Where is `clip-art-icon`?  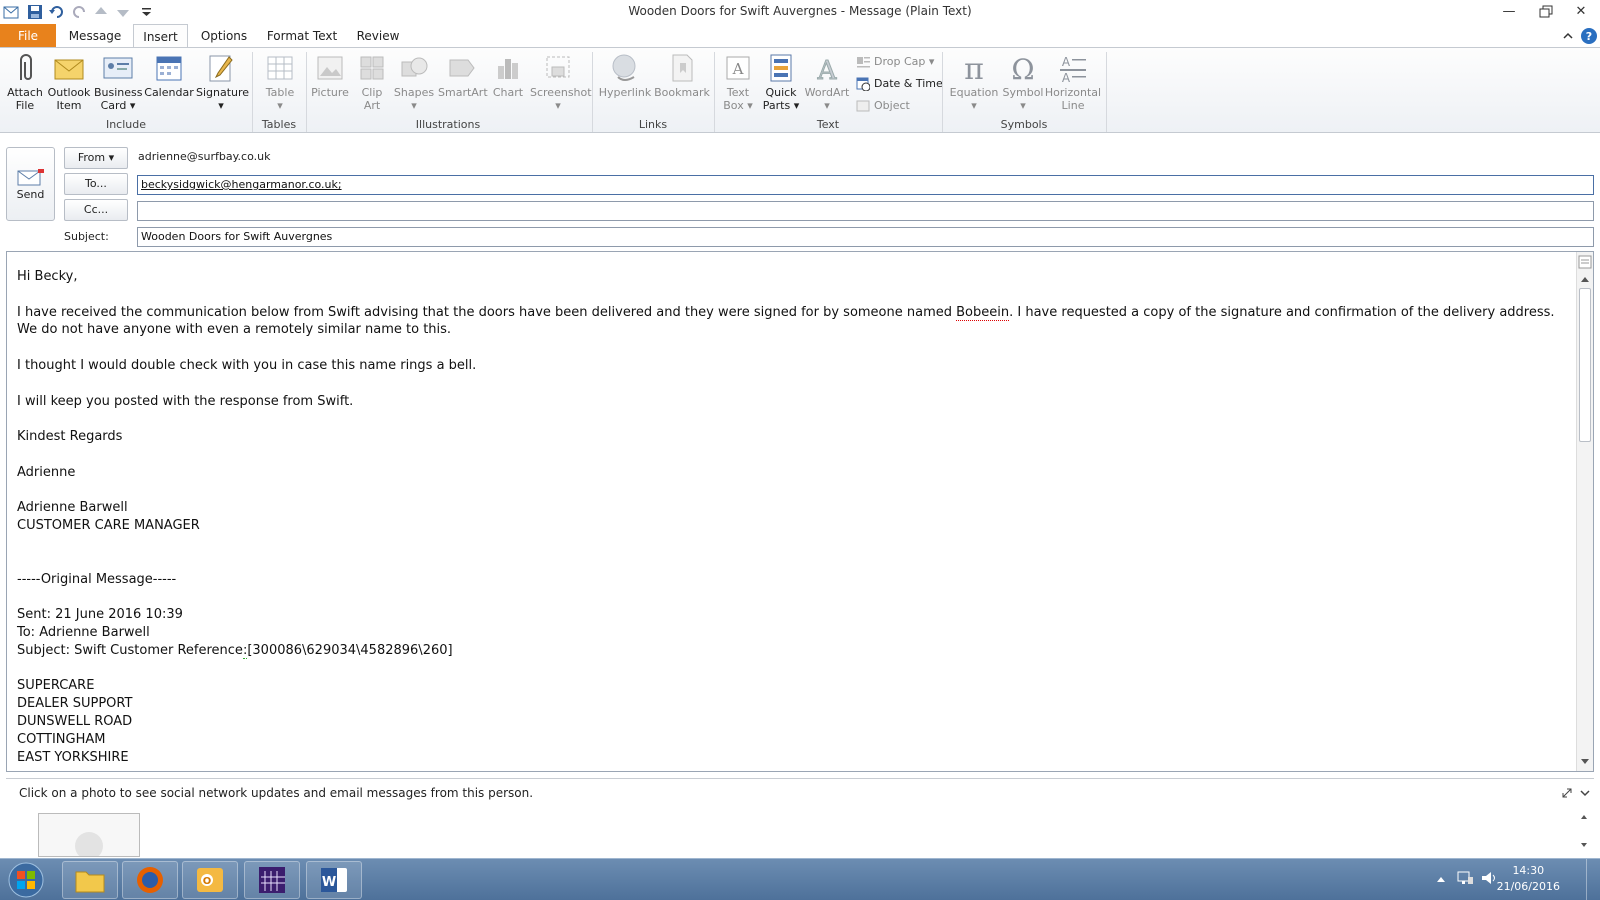
clip-art-icon is located at coordinates (372, 68).